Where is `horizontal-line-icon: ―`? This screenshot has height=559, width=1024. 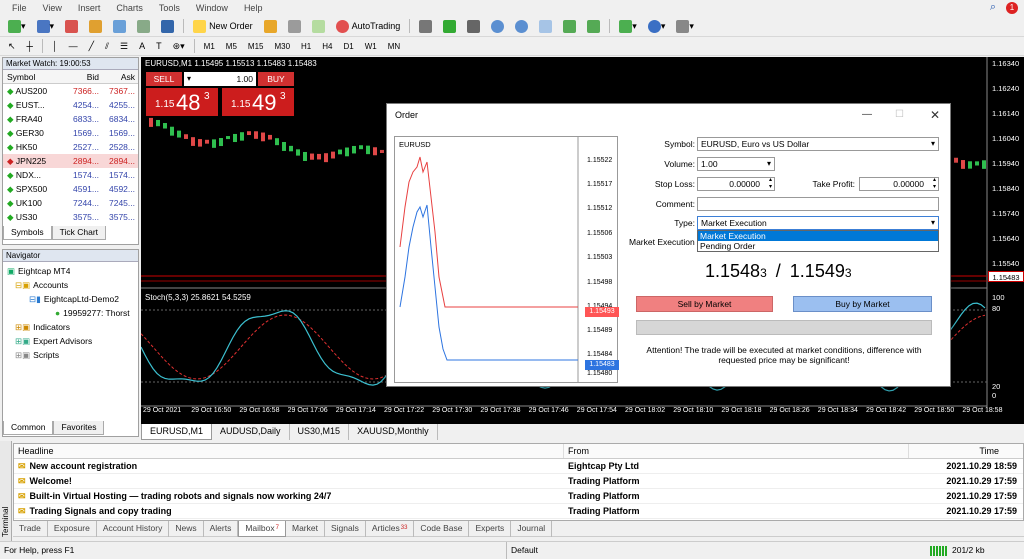 horizontal-line-icon: ― is located at coordinates (73, 46).